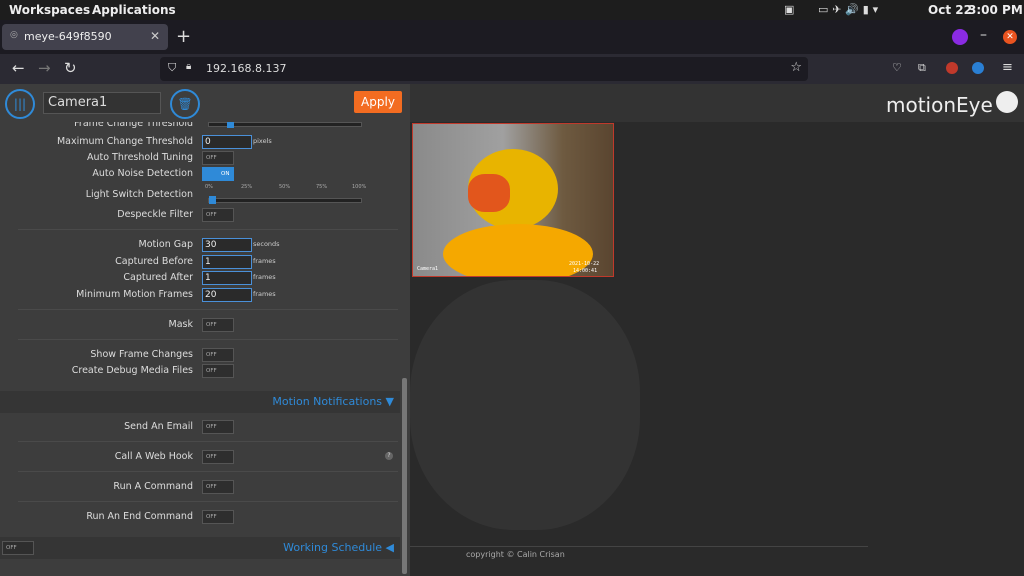 This screenshot has width=1024, height=576. Describe the element at coordinates (139, 516) in the screenshot. I see `run-end-command-label: Run An End Command` at that location.